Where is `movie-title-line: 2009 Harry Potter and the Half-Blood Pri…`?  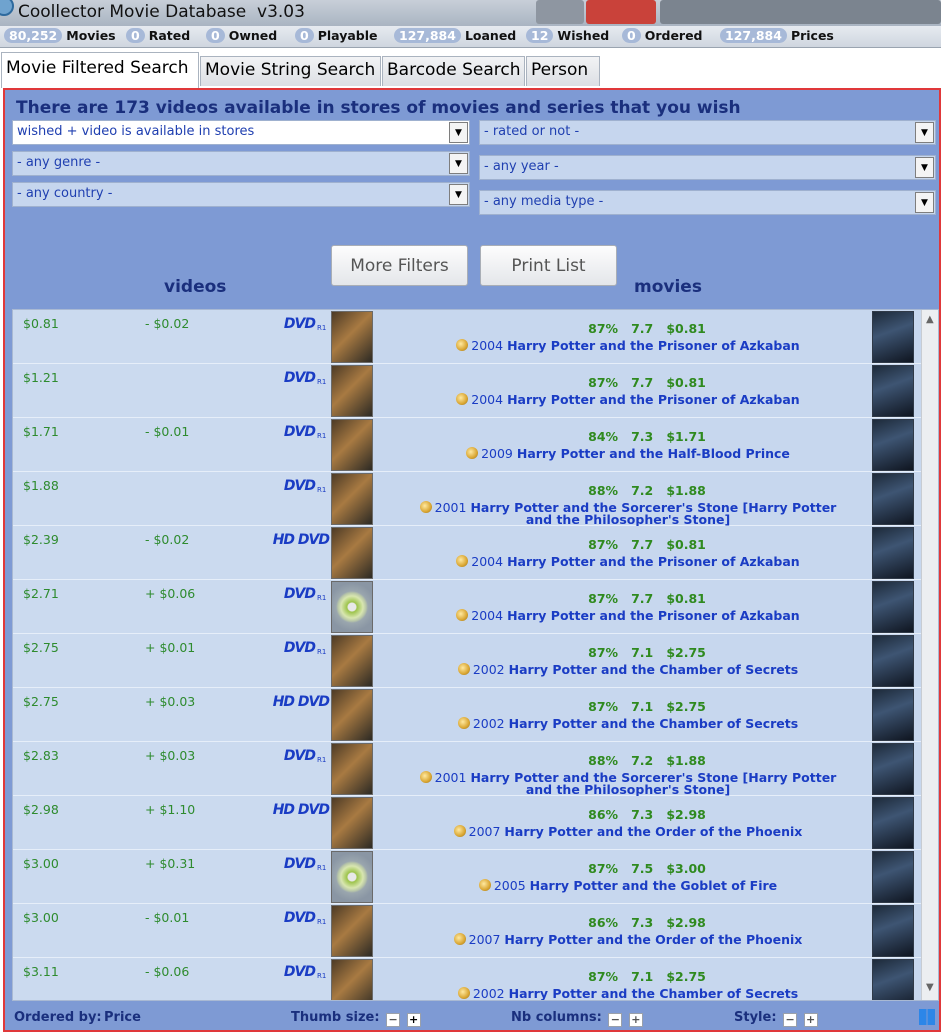
movie-title-line: 2009 Harry Potter and the Half-Blood Pri… is located at coordinates (628, 453).